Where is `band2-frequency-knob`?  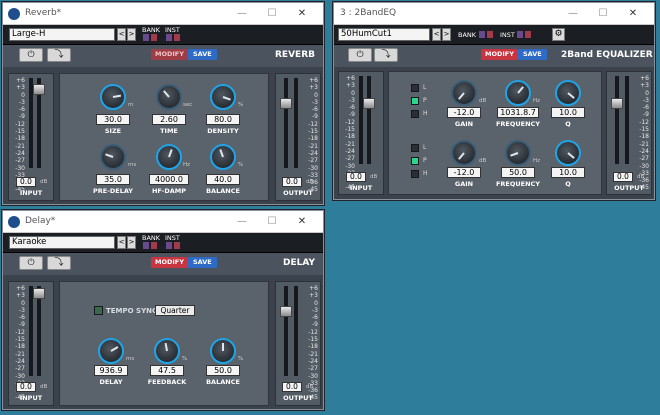 band2-frequency-knob is located at coordinates (518, 153).